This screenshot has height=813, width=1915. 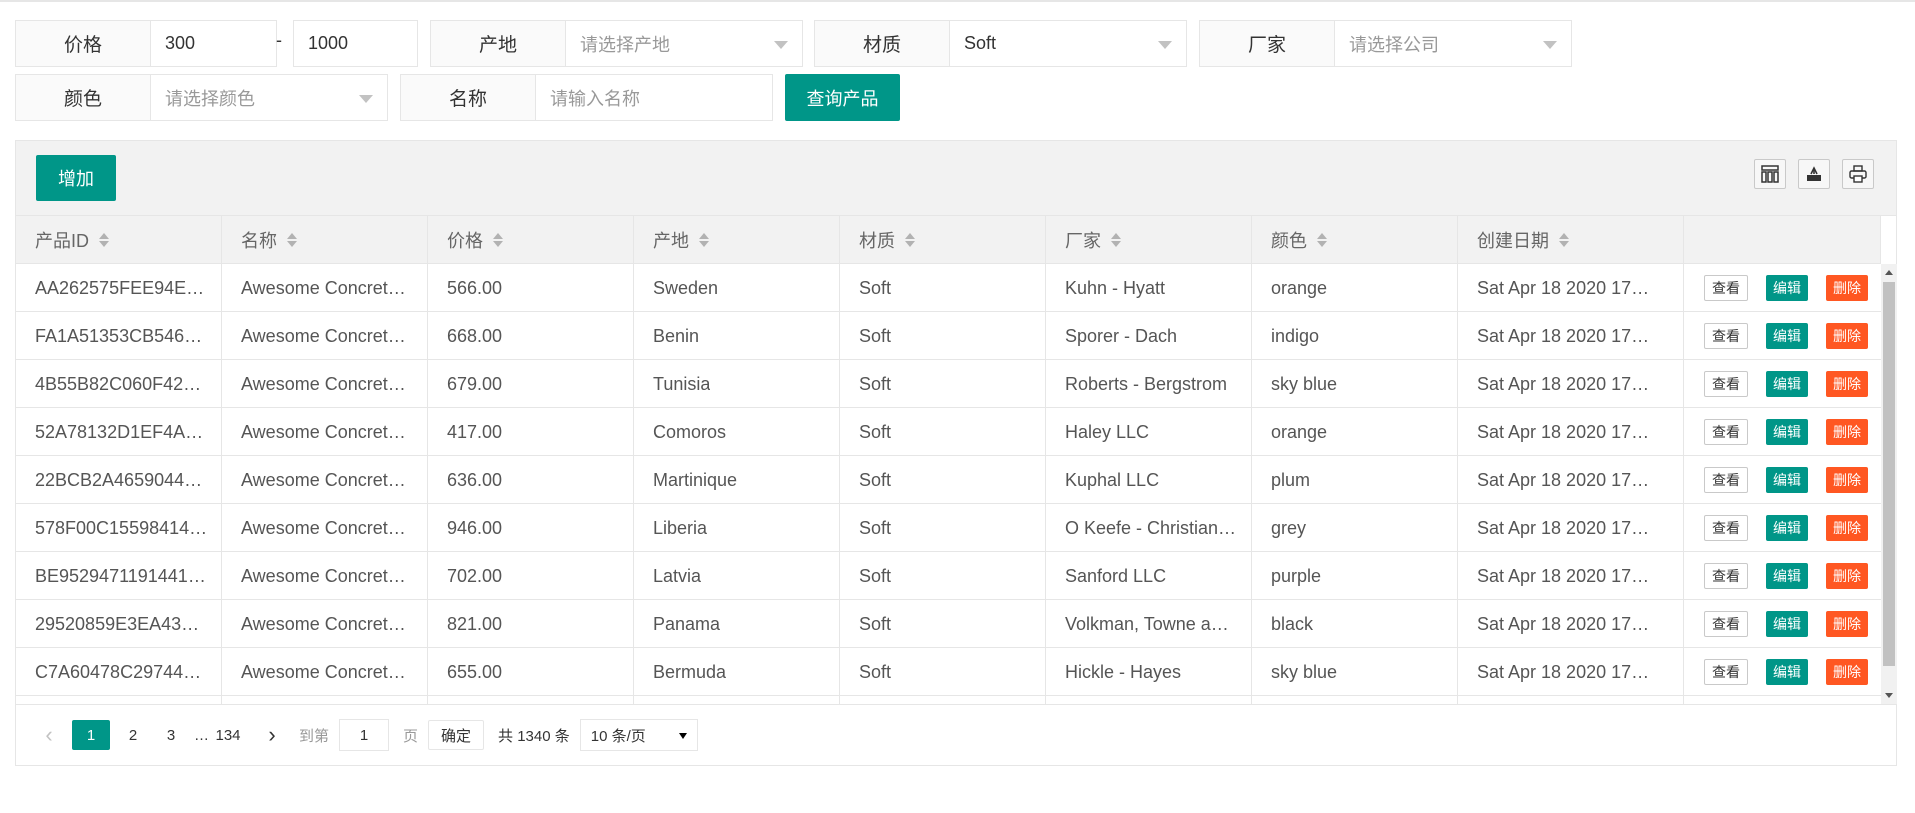 What do you see at coordinates (1814, 174) in the screenshot?
I see `export-icon` at bounding box center [1814, 174].